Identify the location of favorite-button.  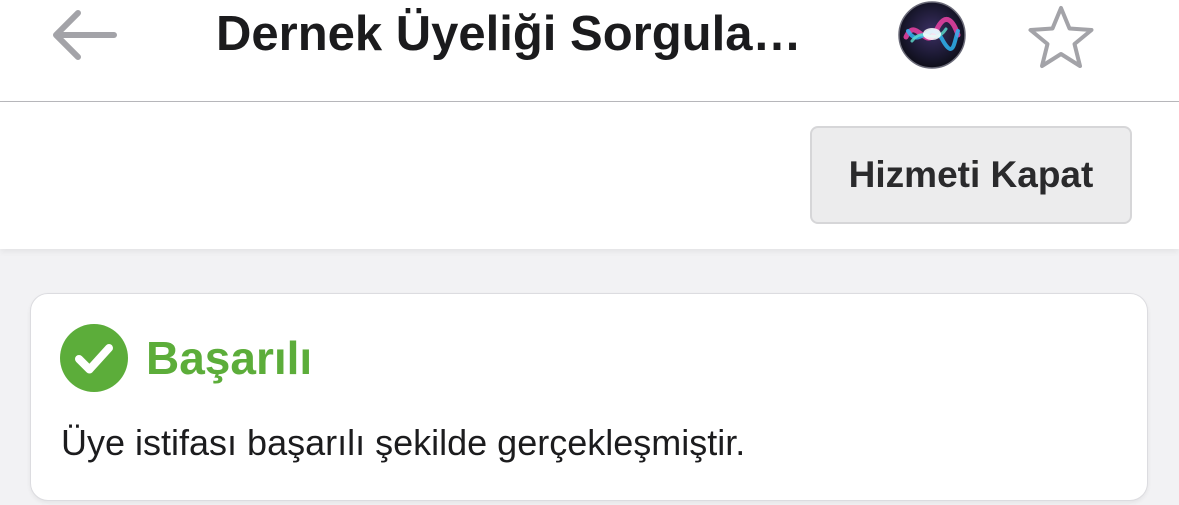
(1061, 37).